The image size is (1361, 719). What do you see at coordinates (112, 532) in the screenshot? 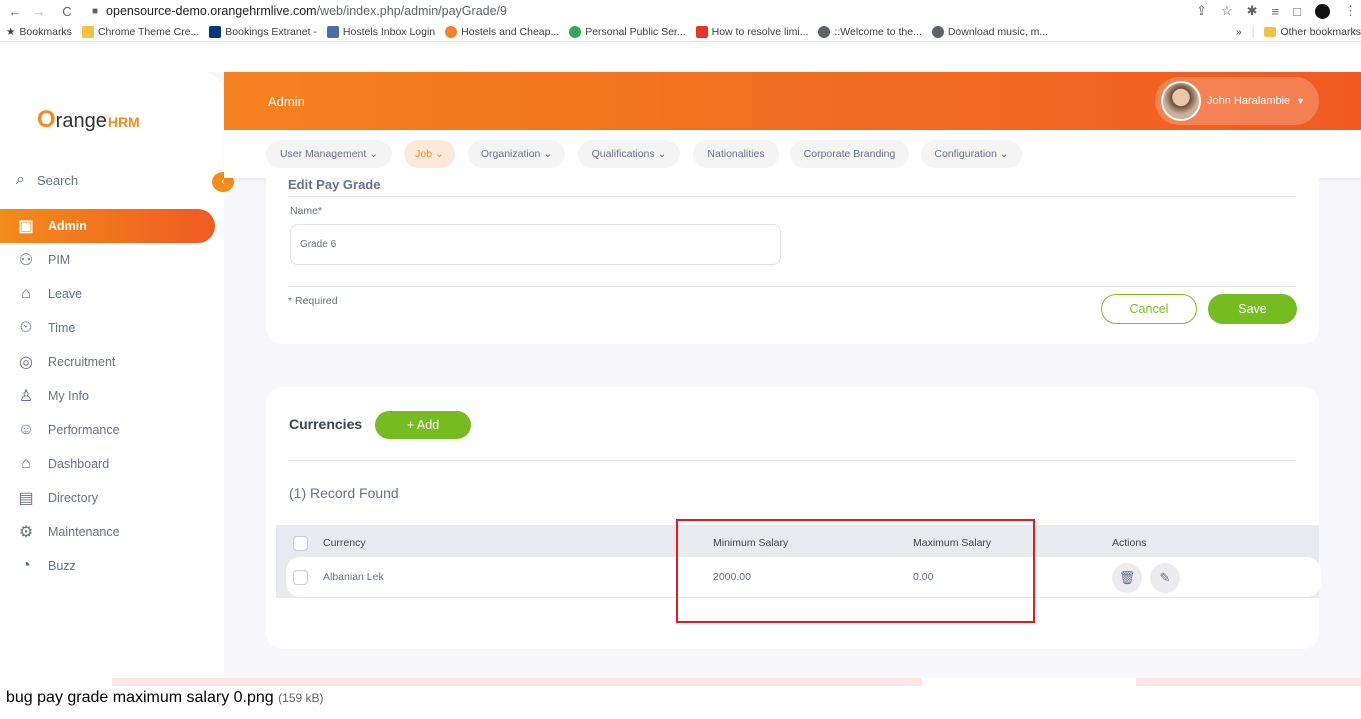
I see `sidebar-item-maintenance: ⚙ Maintenance` at bounding box center [112, 532].